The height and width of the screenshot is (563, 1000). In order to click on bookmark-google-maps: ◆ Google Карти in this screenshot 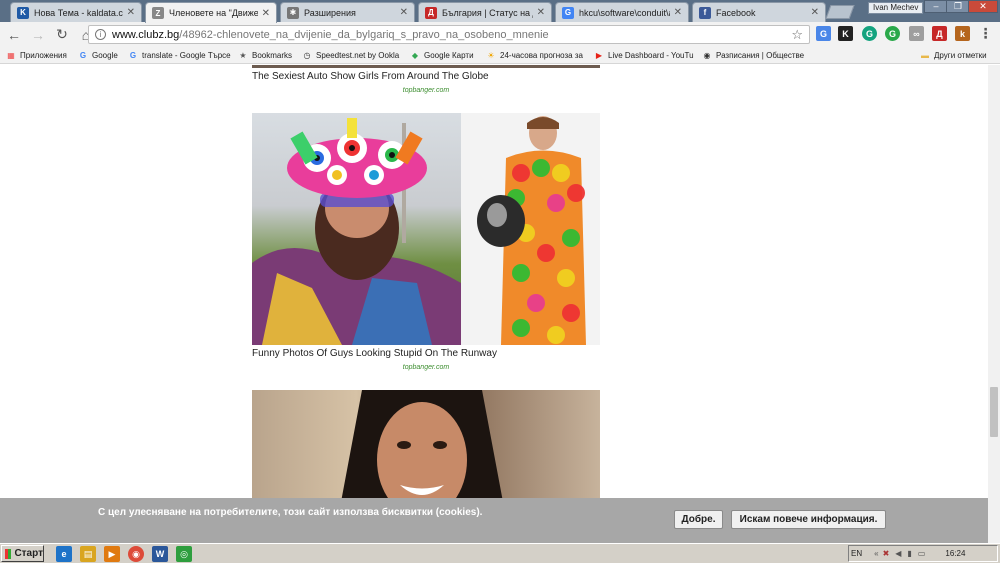, I will do `click(446, 55)`.